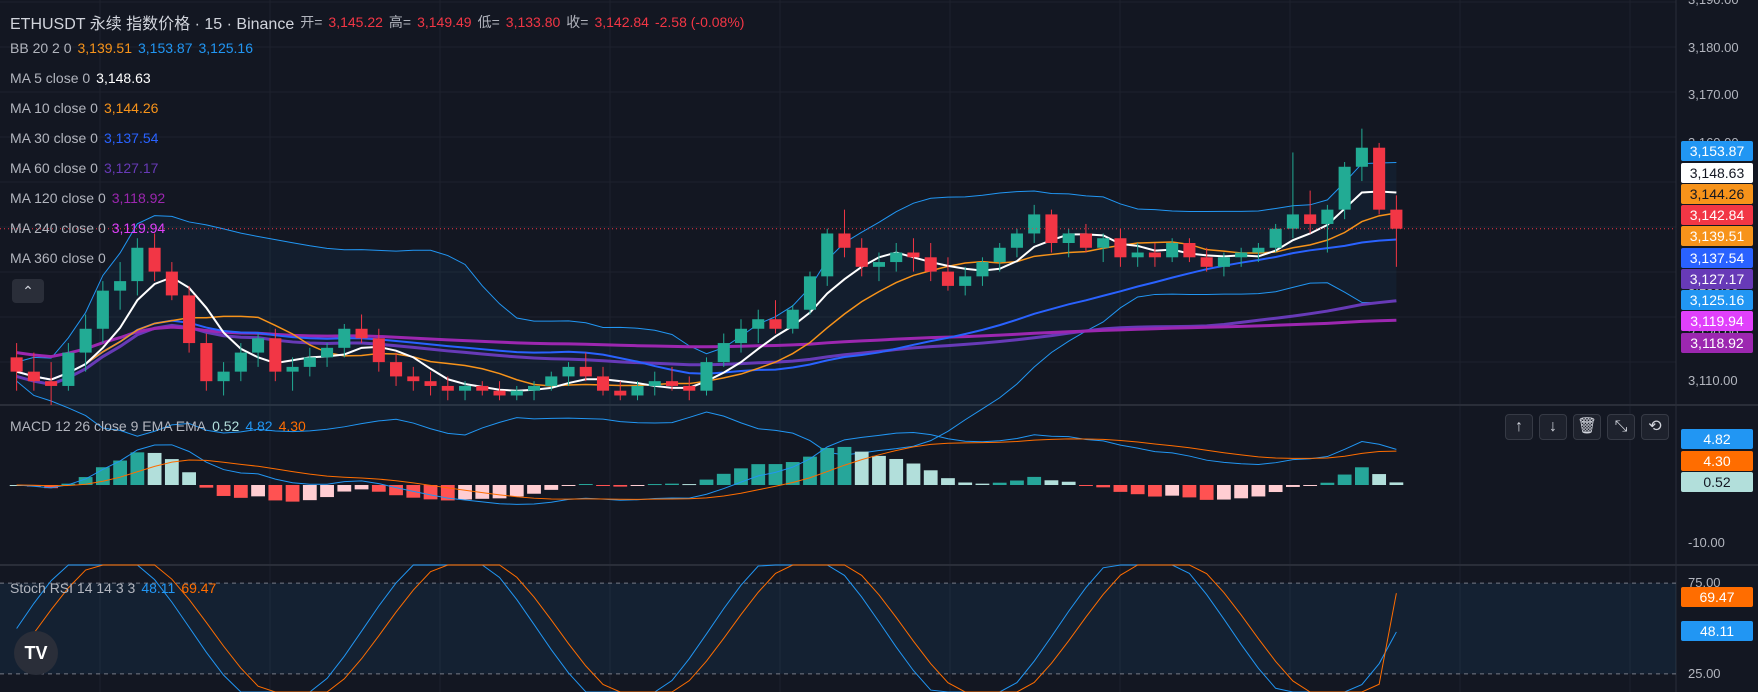  What do you see at coordinates (36, 653) in the screenshot?
I see `tradingview-logo: TV` at bounding box center [36, 653].